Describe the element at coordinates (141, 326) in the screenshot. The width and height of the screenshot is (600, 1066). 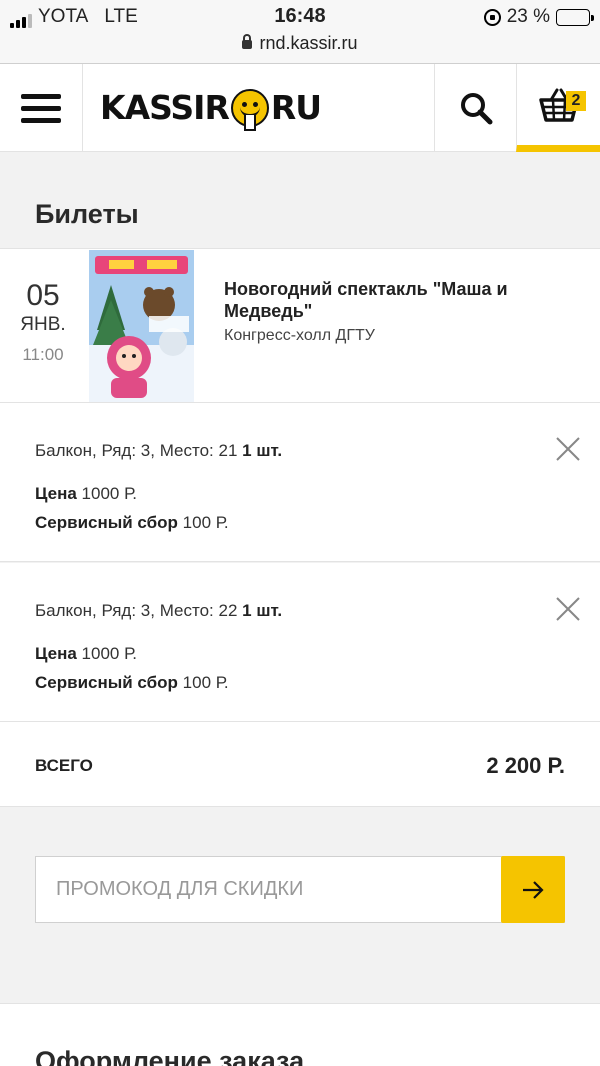
I see `event-poster-image` at that location.